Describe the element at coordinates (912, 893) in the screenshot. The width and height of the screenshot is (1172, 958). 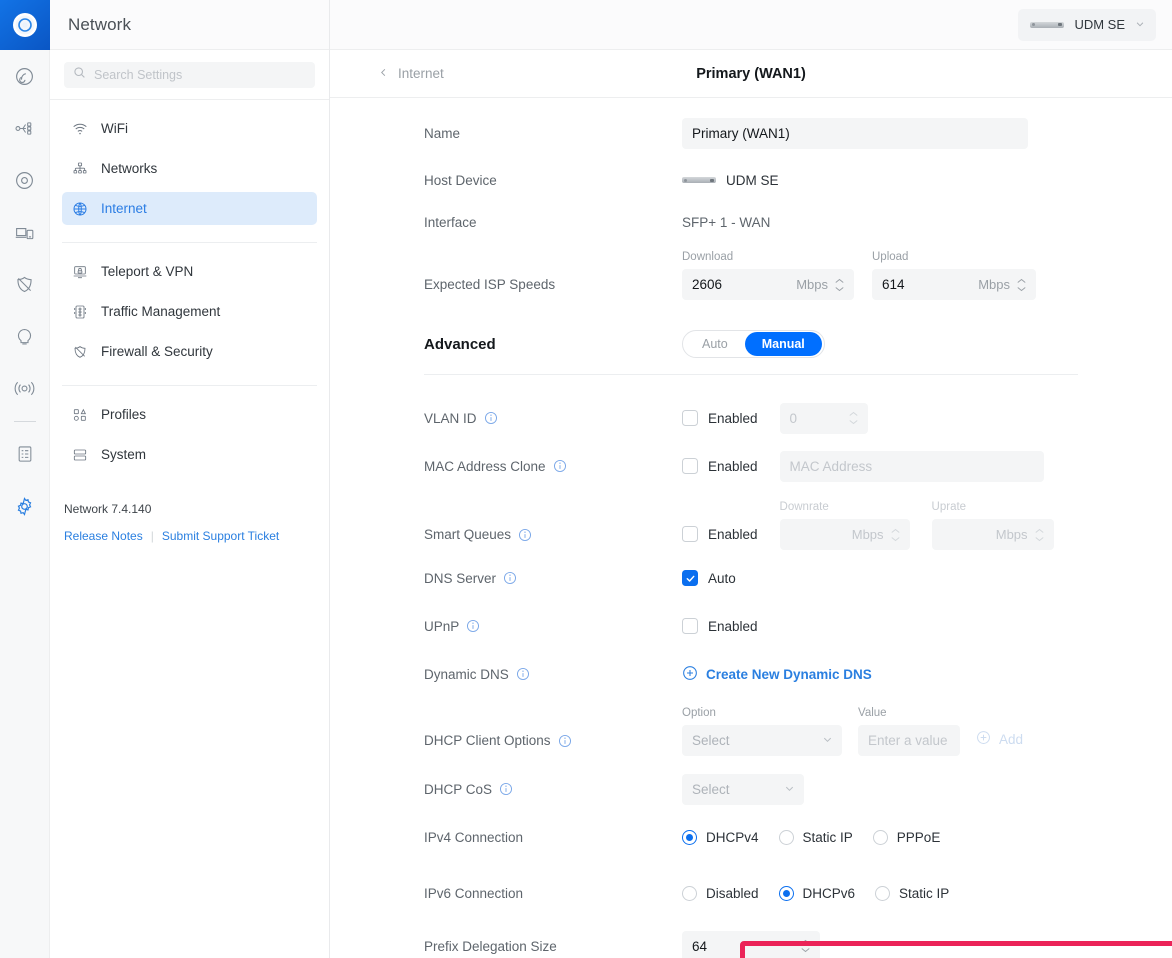
I see `ipv6-option-static-ip: Static IP` at that location.